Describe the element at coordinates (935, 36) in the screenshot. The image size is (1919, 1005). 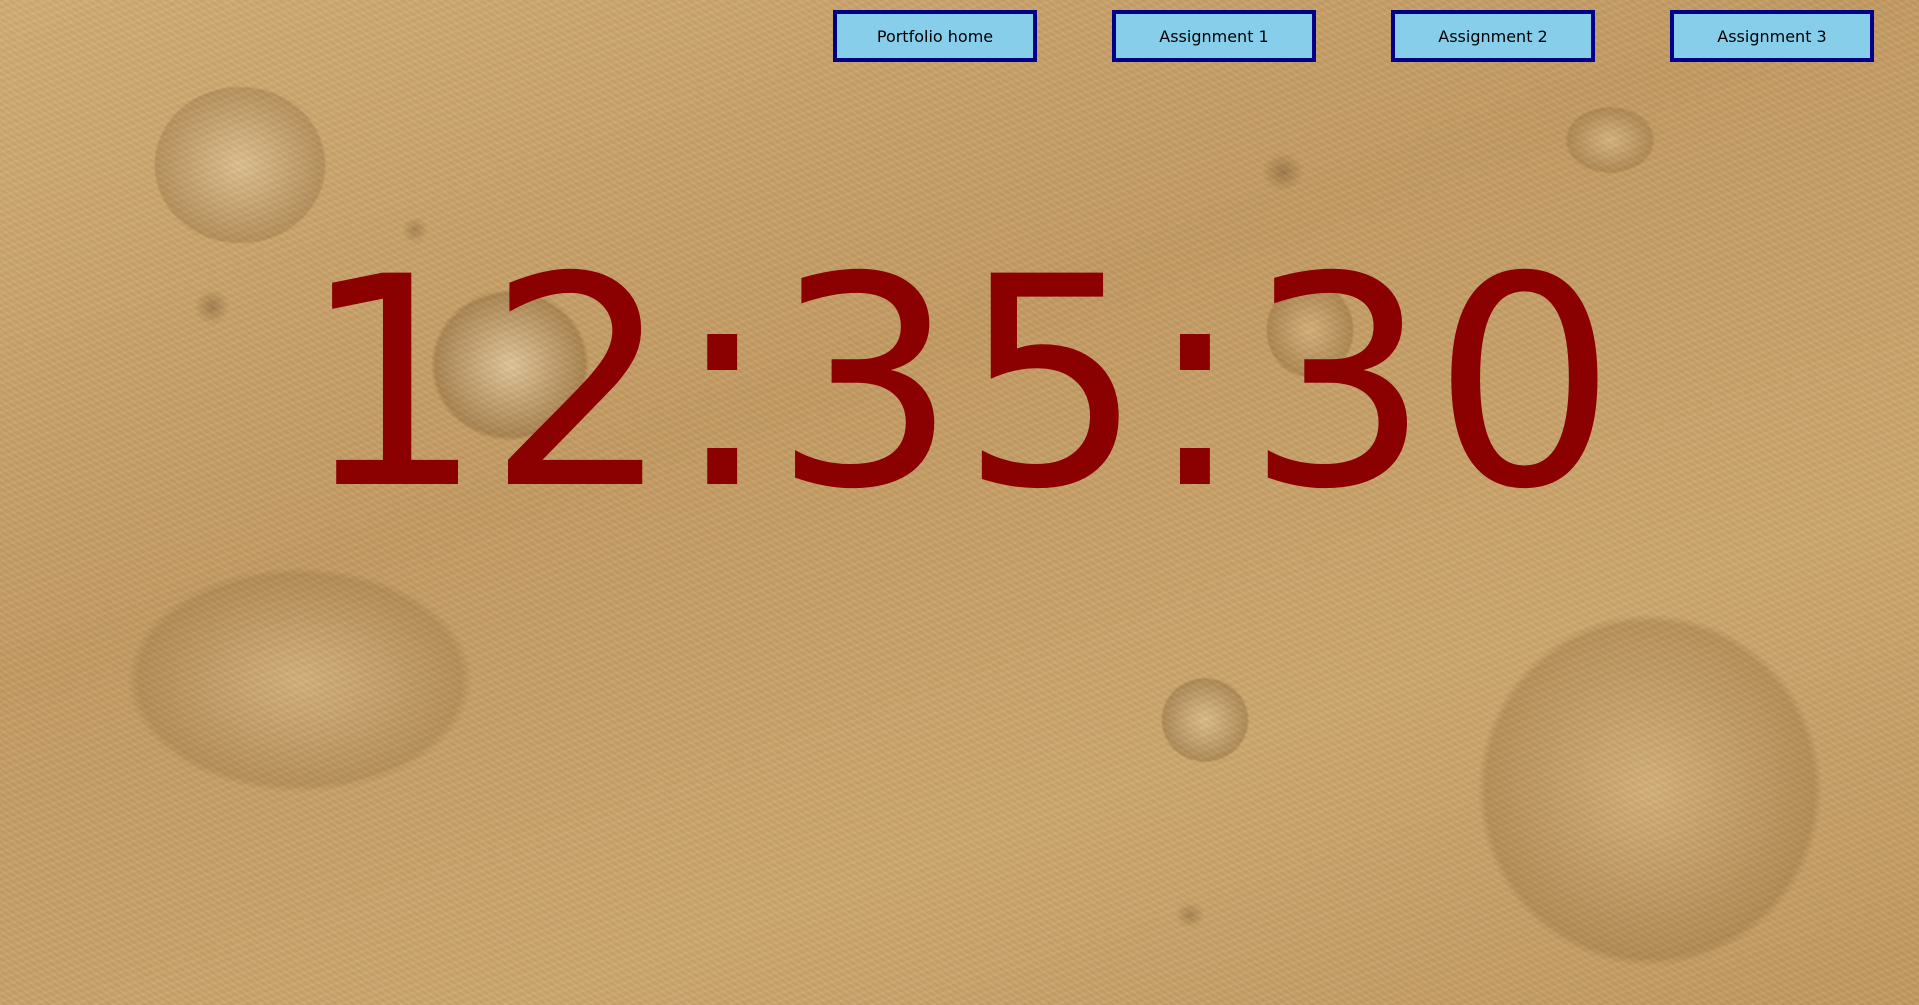
I see `portfolio-home-button: Portfolio home` at that location.